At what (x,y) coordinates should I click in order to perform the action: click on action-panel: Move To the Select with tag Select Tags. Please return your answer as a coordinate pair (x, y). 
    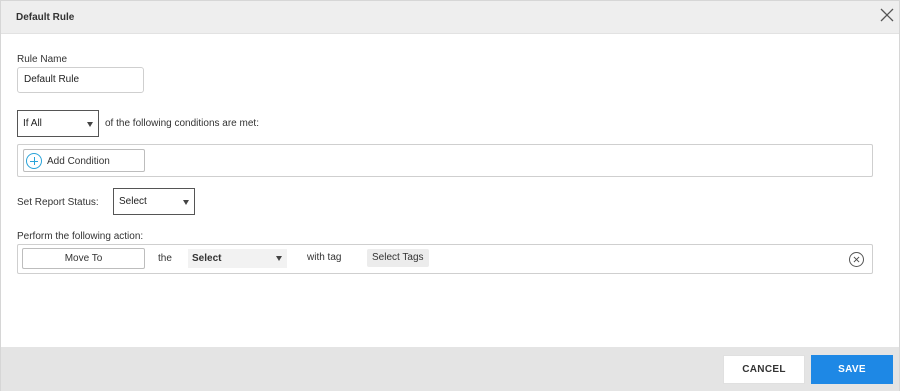
    Looking at the image, I should click on (445, 259).